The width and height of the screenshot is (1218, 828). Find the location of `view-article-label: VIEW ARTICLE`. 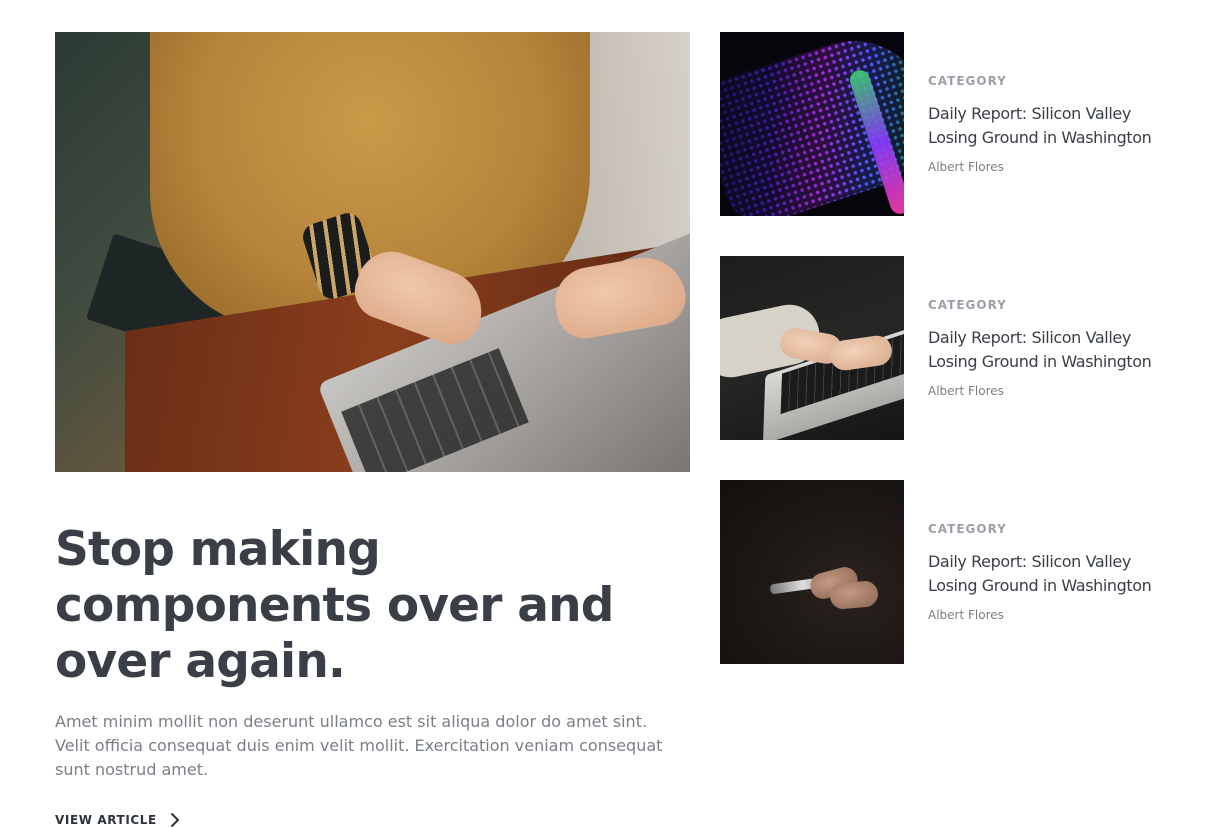

view-article-label: VIEW ARTICLE is located at coordinates (106, 820).